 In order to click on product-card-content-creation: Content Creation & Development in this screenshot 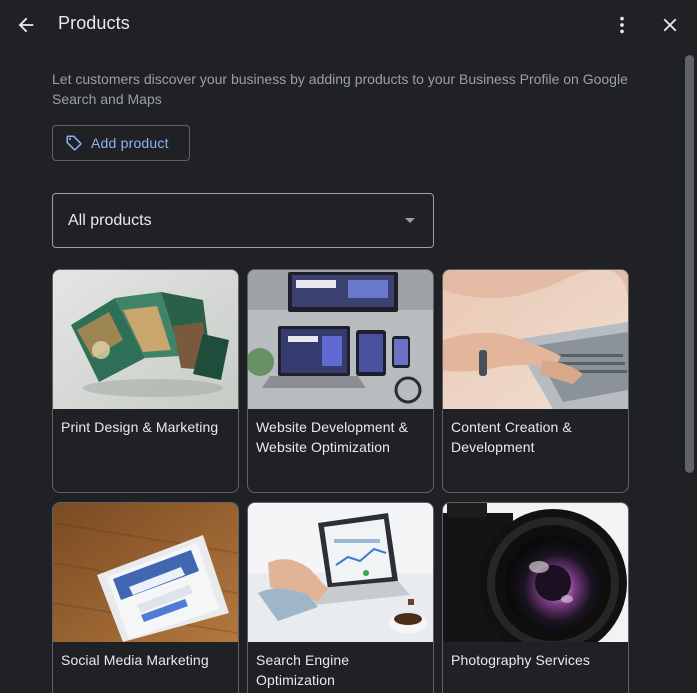, I will do `click(535, 381)`.